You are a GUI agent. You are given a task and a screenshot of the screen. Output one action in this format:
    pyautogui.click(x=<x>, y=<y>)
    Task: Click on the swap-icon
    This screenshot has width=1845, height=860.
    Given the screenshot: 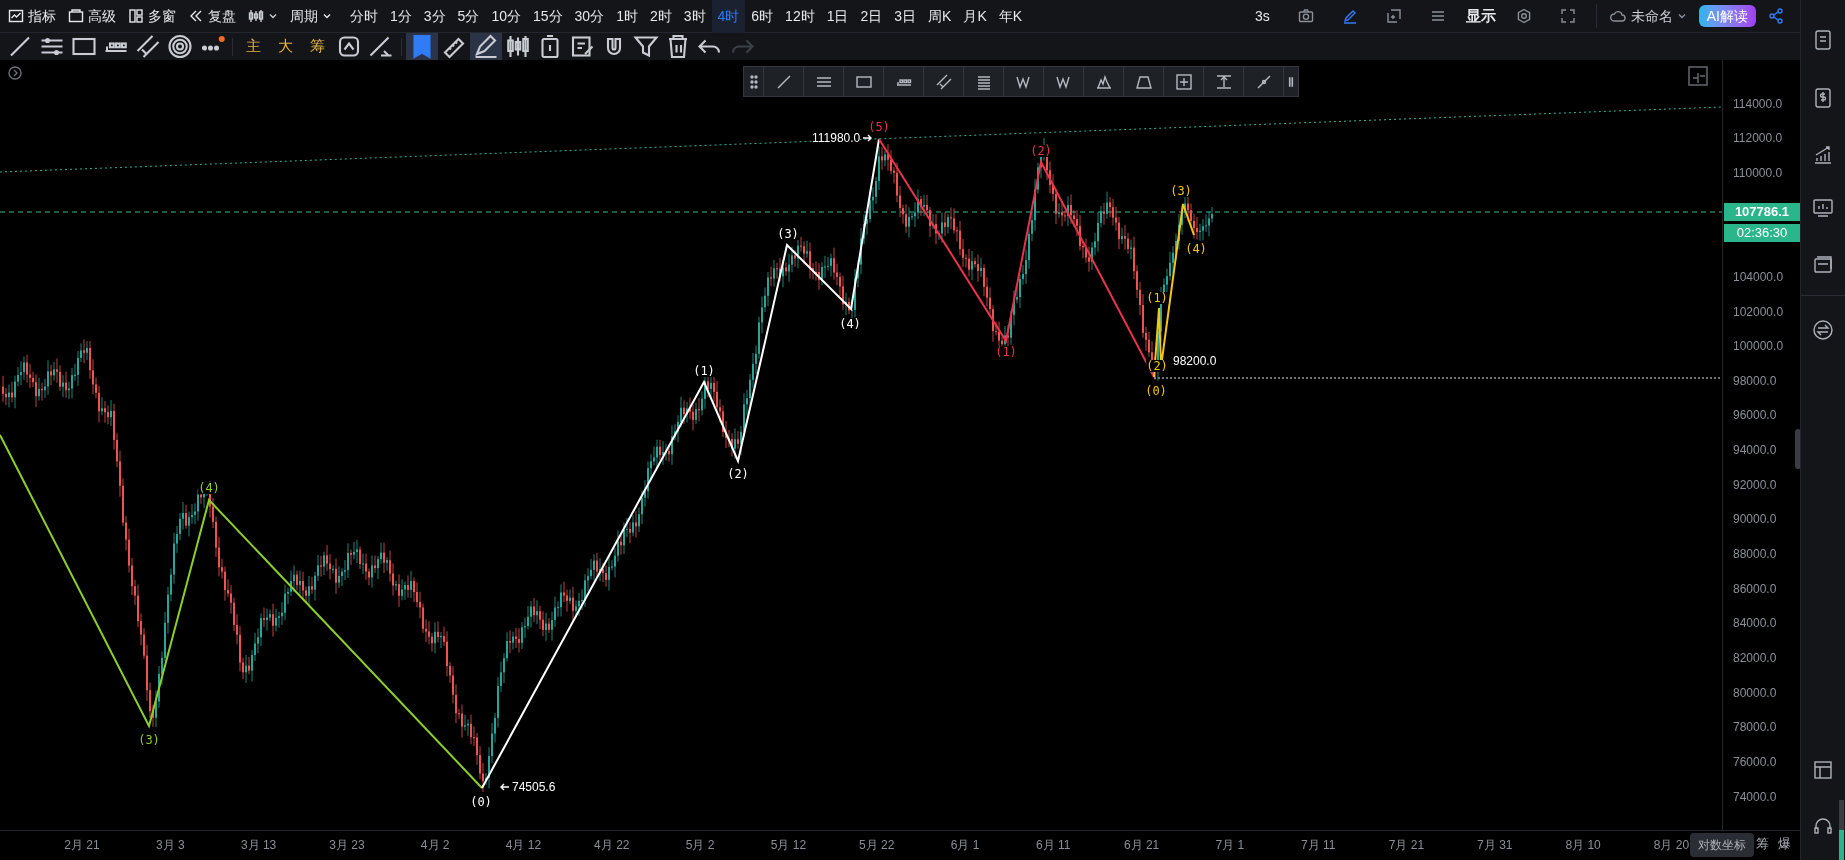 What is the action you would take?
    pyautogui.click(x=1823, y=330)
    